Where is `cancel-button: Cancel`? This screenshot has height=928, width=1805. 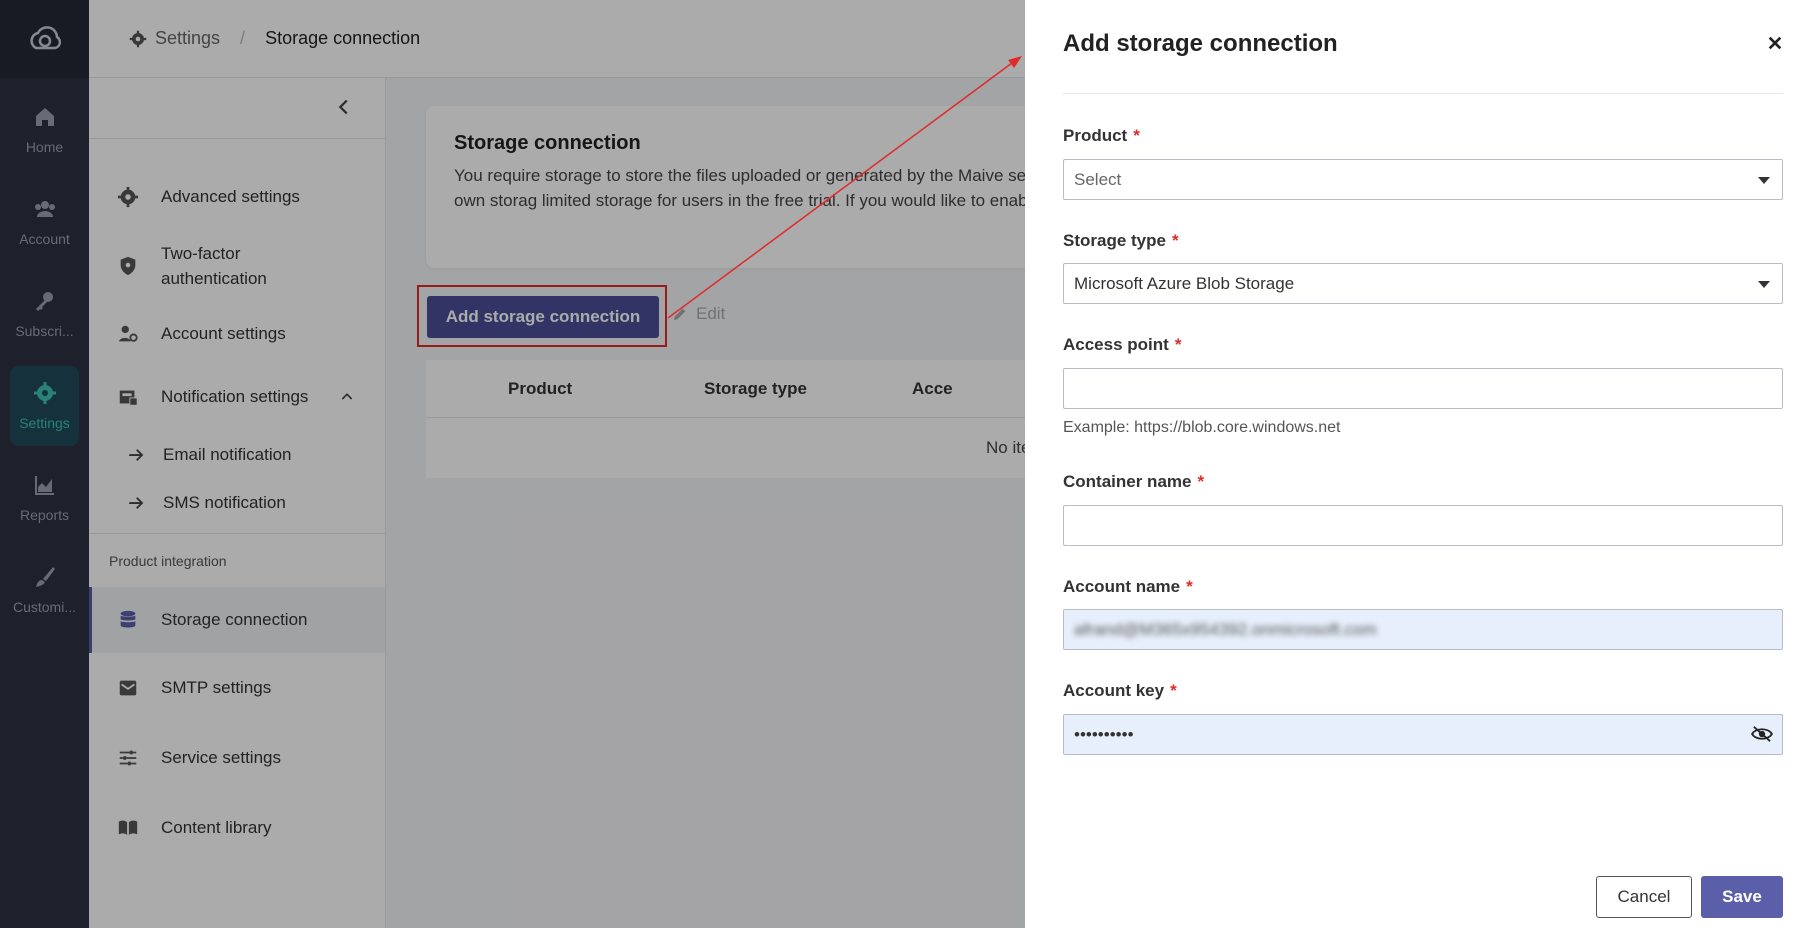
cancel-button: Cancel is located at coordinates (1644, 897).